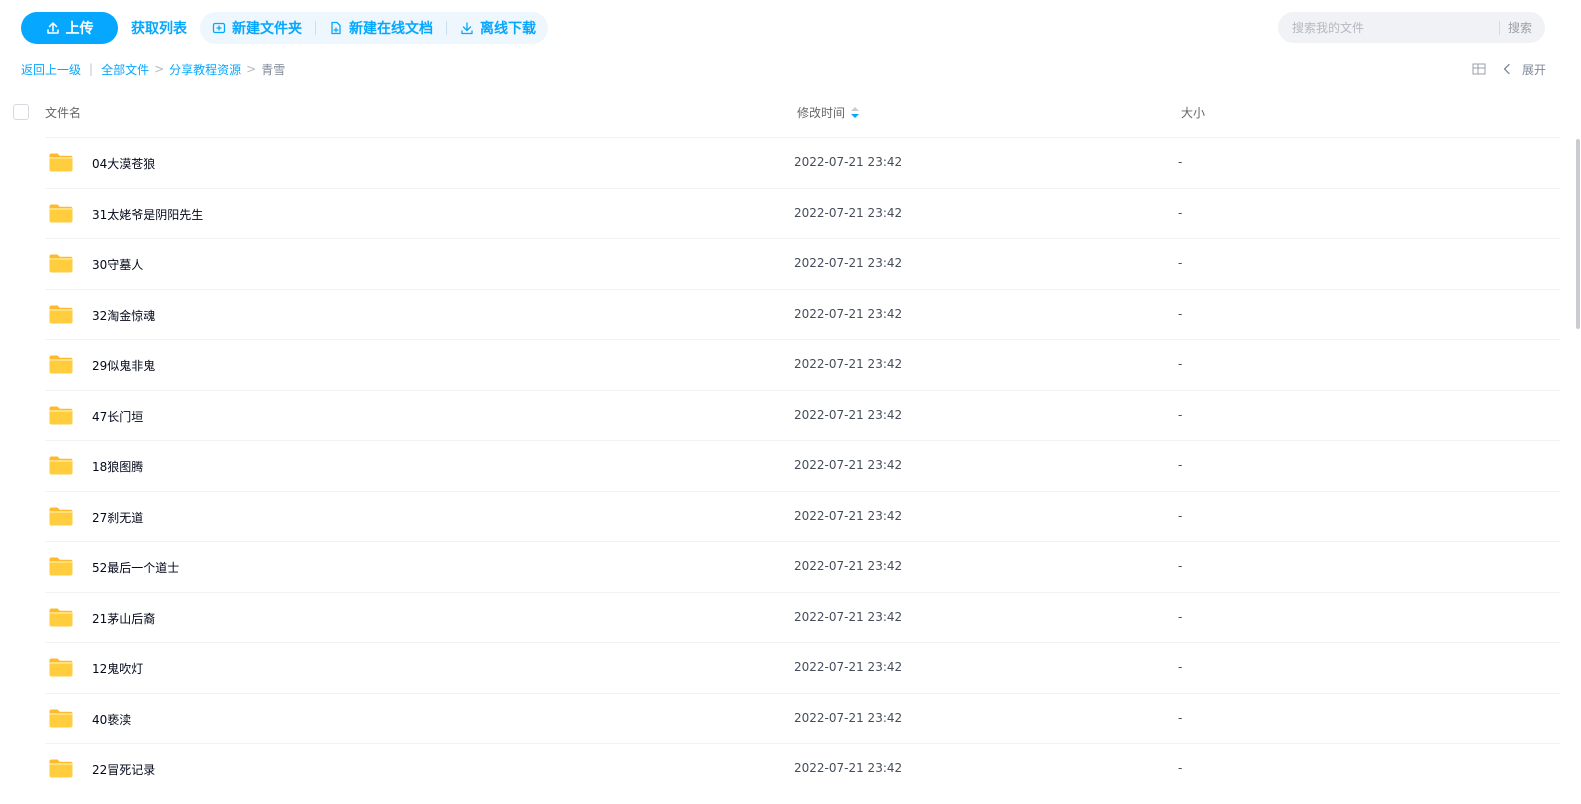 The height and width of the screenshot is (804, 1581). I want to click on breadcrumb-item-shared-resources: 分享教程资源, so click(205, 69).